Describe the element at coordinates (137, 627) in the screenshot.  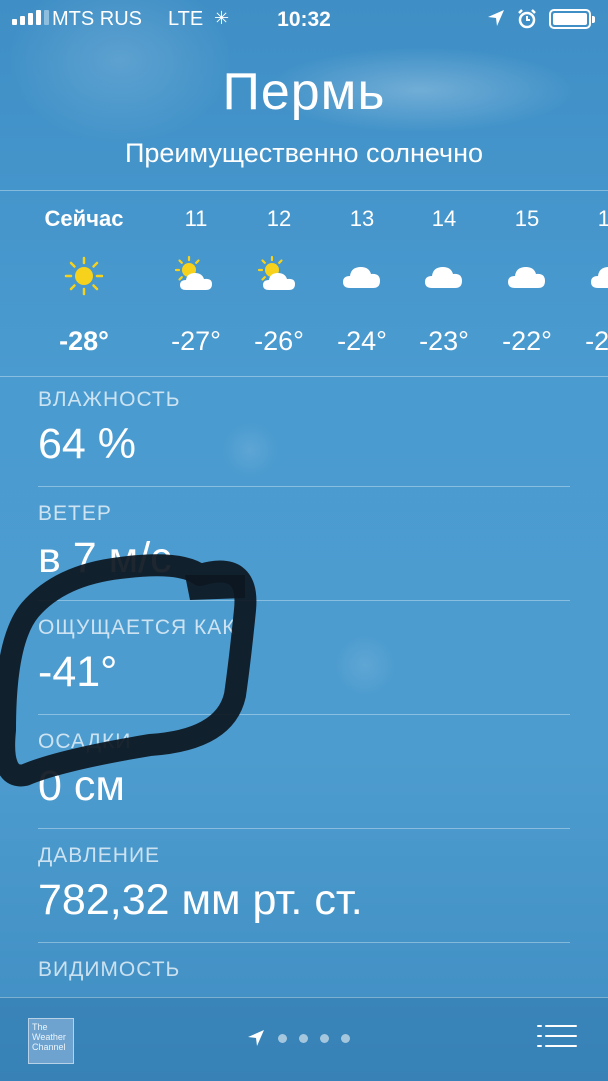
I see `feels-like-label: ОЩУЩАЕТСЯ КАК` at that location.